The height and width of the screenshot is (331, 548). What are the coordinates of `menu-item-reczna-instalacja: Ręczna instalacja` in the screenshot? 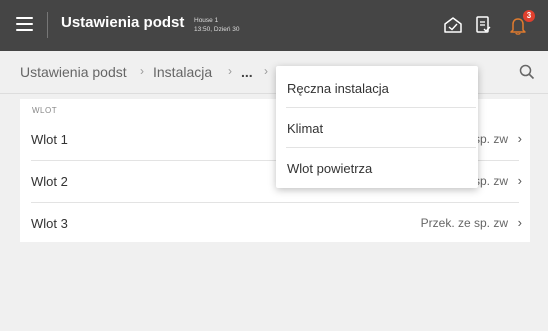 It's located at (377, 88).